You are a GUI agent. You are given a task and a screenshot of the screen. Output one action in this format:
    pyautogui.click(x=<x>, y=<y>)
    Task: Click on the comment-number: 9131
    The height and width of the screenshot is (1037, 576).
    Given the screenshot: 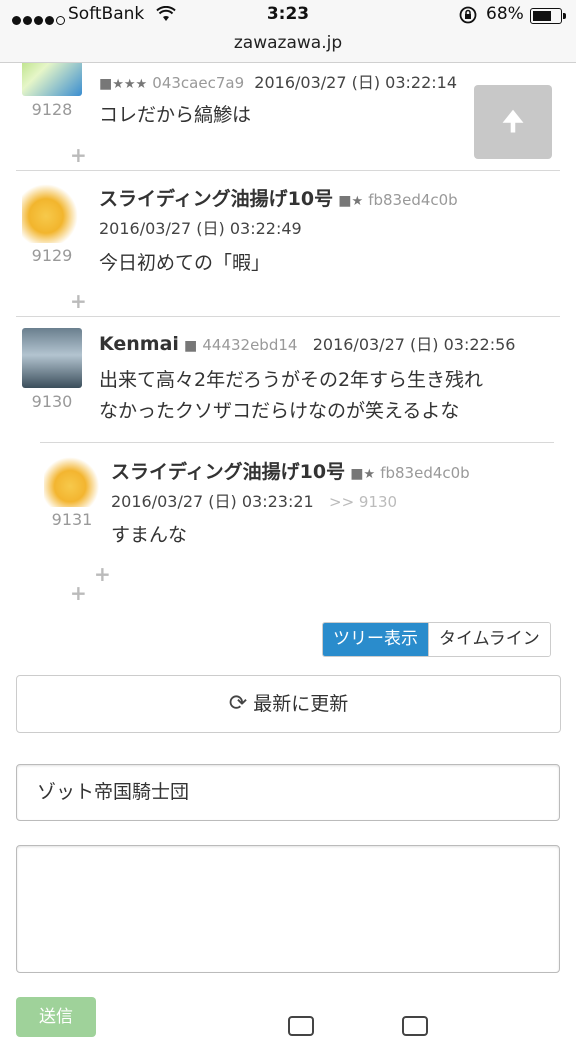 What is the action you would take?
    pyautogui.click(x=72, y=519)
    